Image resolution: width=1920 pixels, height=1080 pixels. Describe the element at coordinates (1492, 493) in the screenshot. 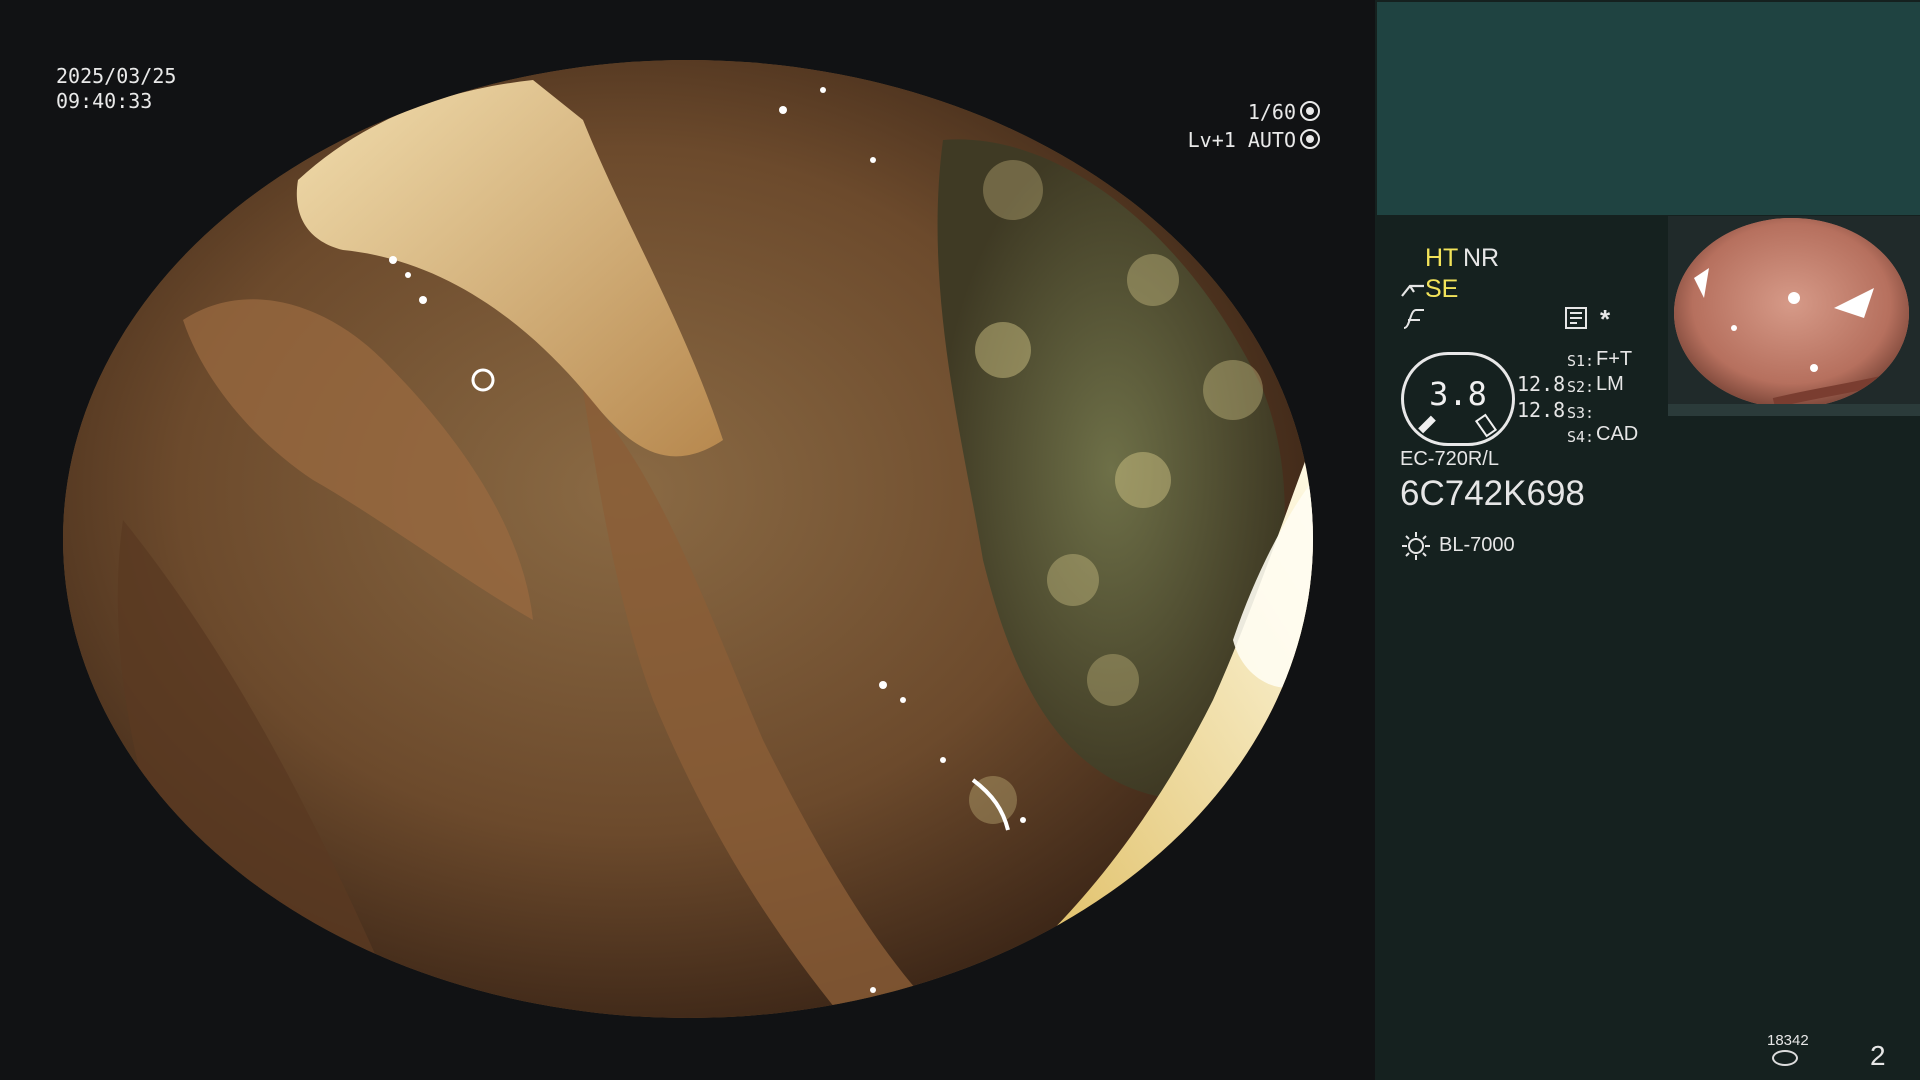

I see `scope-serial: 6C742K698` at that location.